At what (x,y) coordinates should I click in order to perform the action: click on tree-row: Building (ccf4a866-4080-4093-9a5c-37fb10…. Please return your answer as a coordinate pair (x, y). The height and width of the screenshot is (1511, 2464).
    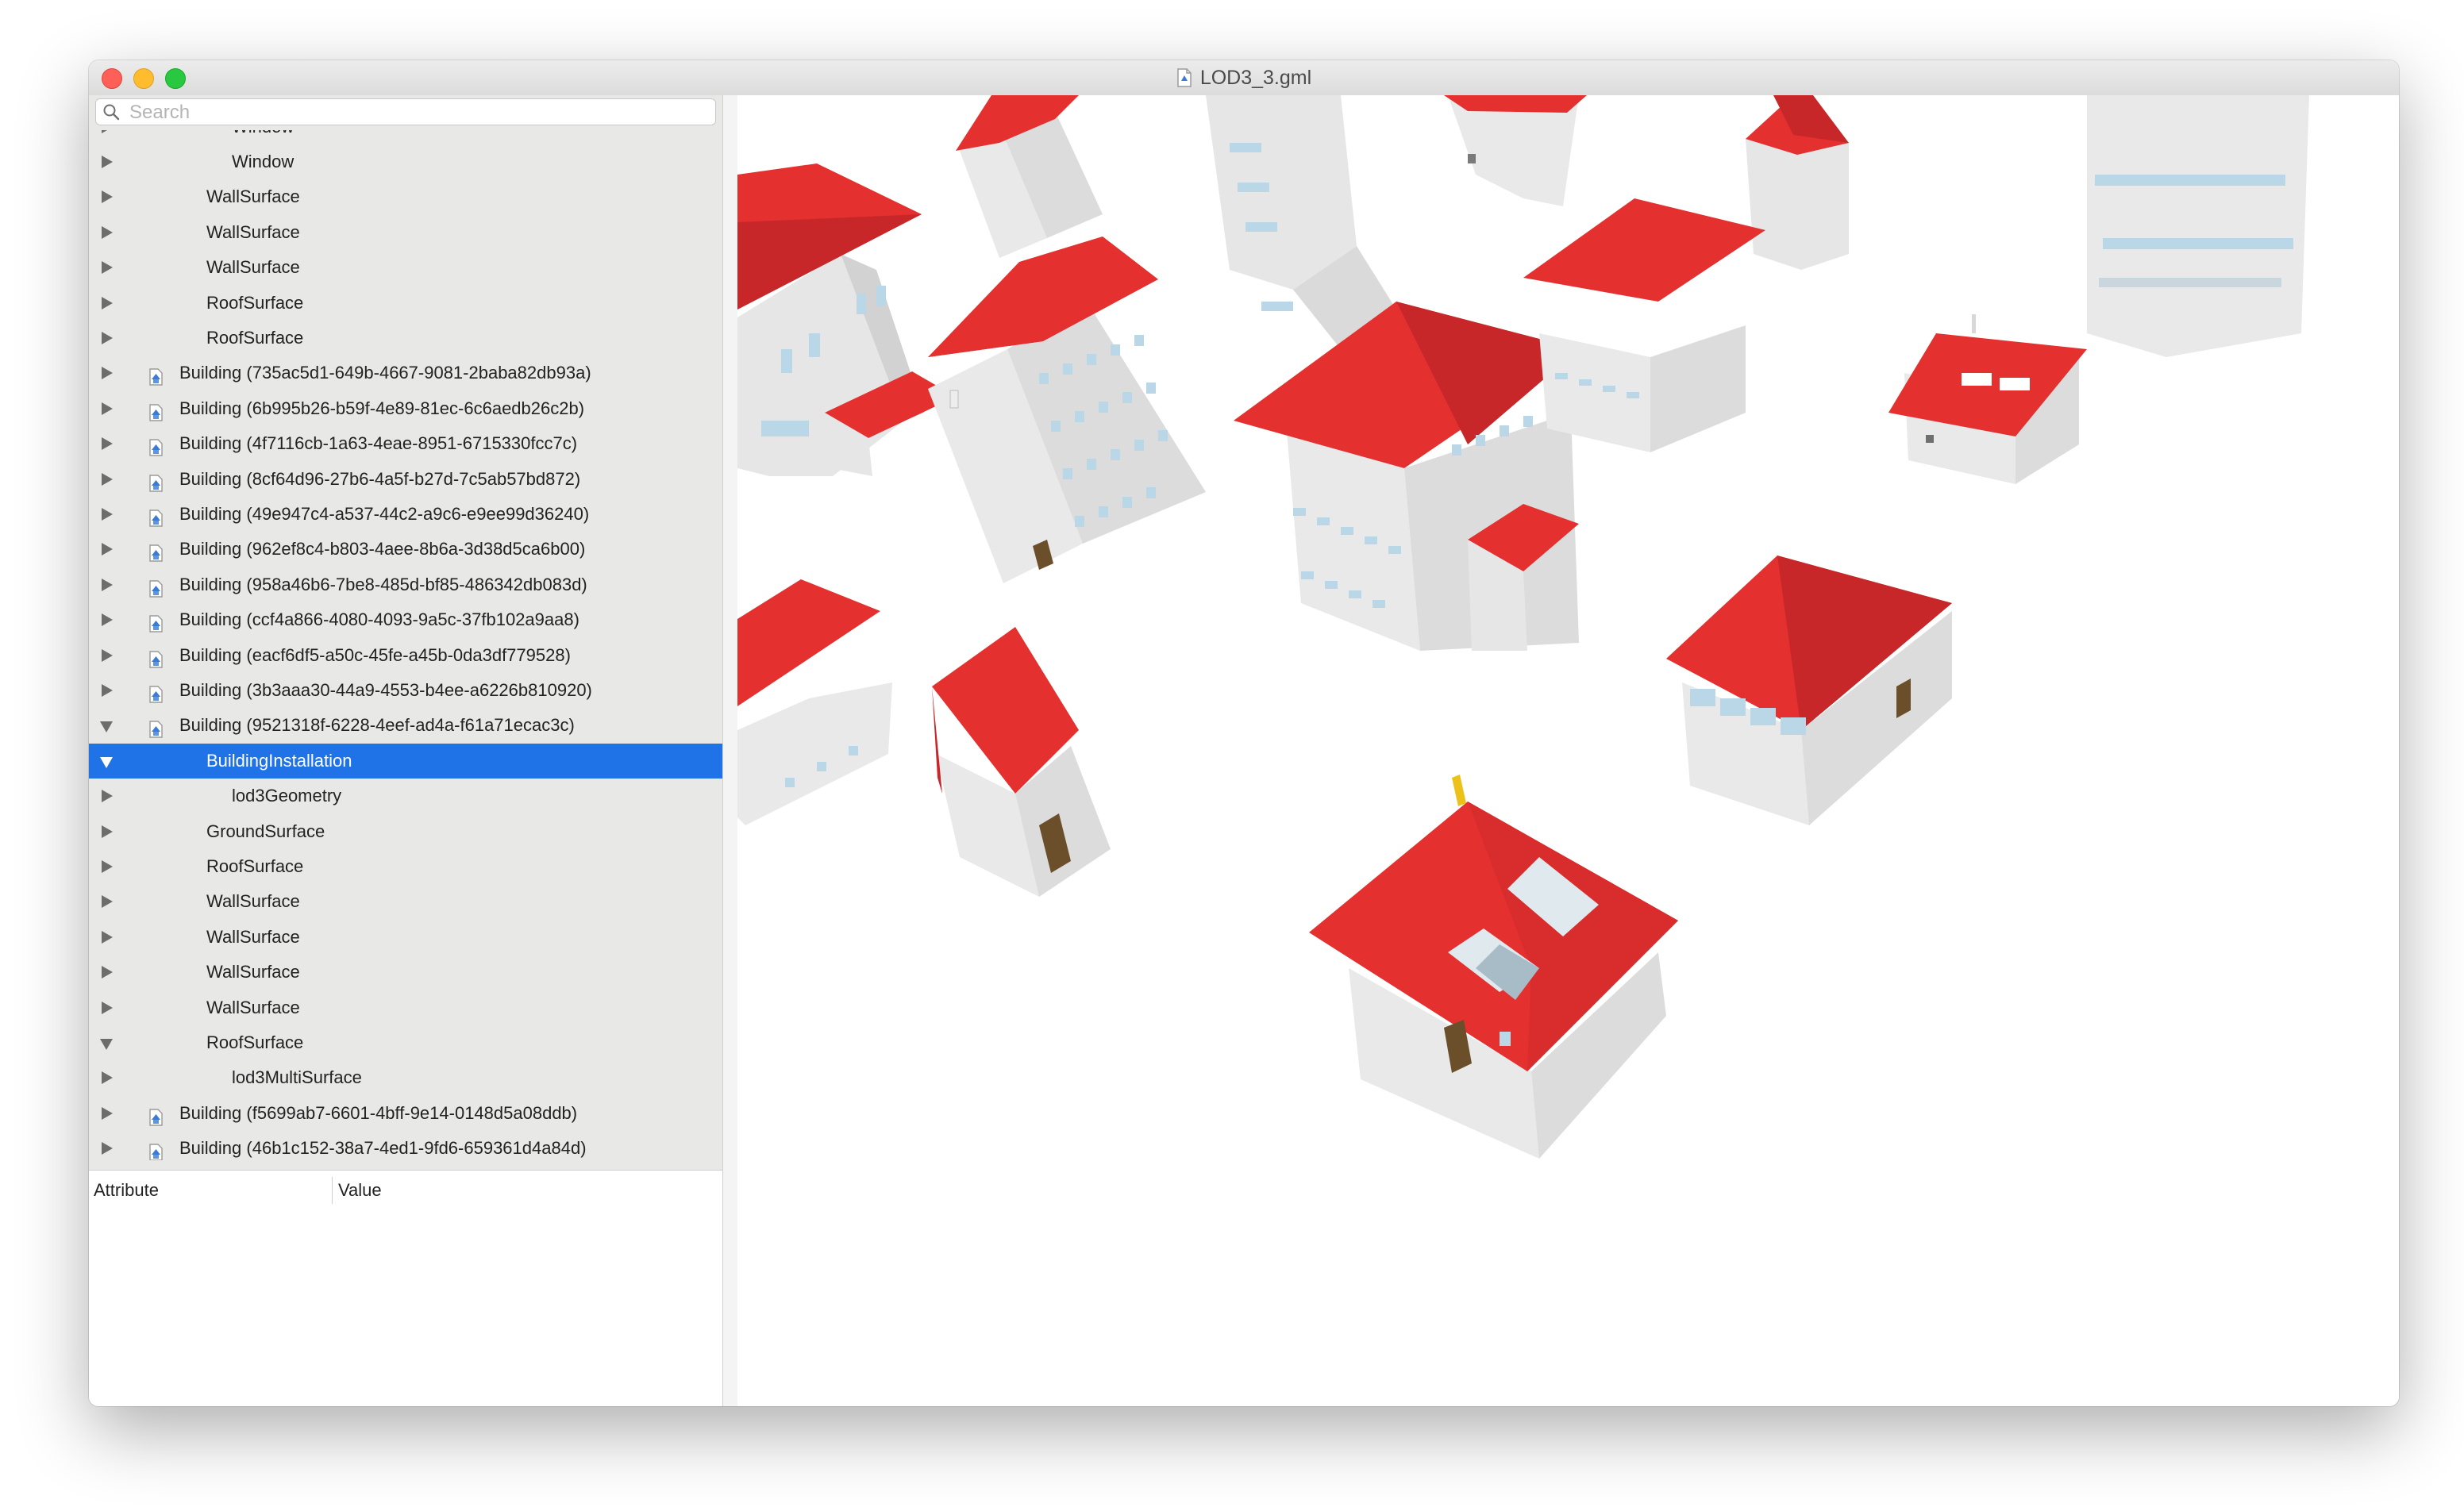
    Looking at the image, I should click on (405, 619).